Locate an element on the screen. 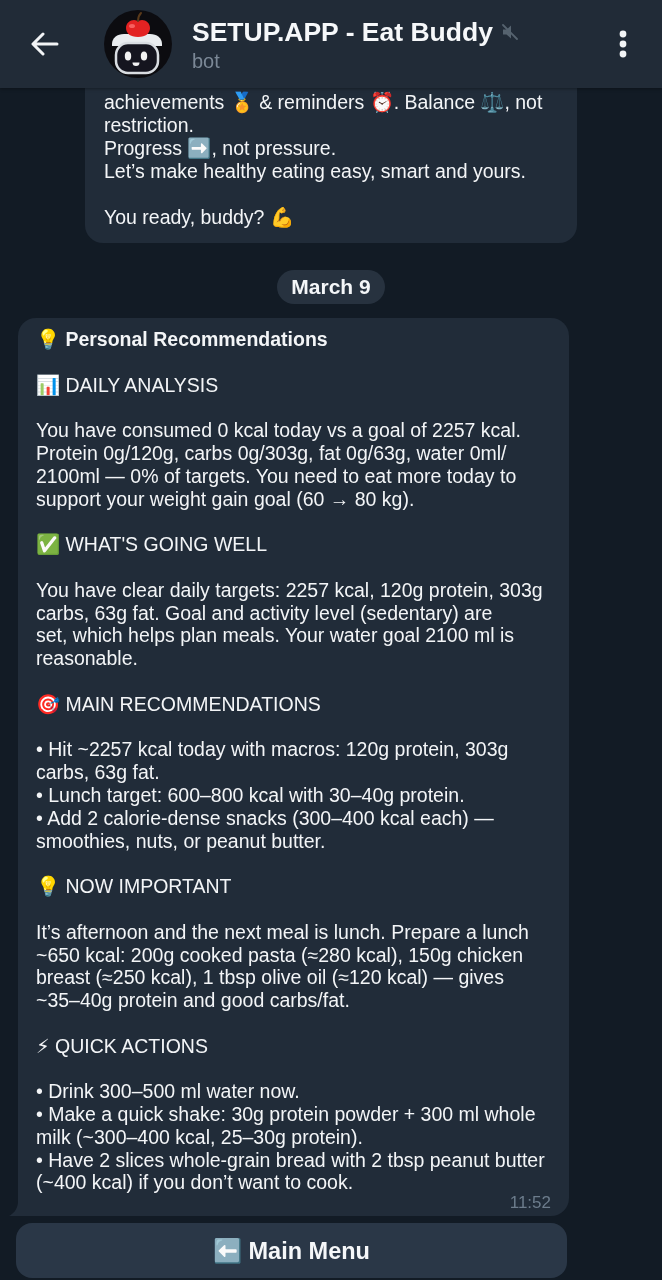 The width and height of the screenshot is (662, 1280). message-paragraph: You have consumed 0 kcal today vs a goal of 2257 kcal. Protein 0g/120g, carbs 0g/303g, fat 0g/63g, water 0ml/ 2100ml — 0% of targets. You need to eat more today to support your weight gain goal (60 → 80 kg). is located at coordinates (279, 465).